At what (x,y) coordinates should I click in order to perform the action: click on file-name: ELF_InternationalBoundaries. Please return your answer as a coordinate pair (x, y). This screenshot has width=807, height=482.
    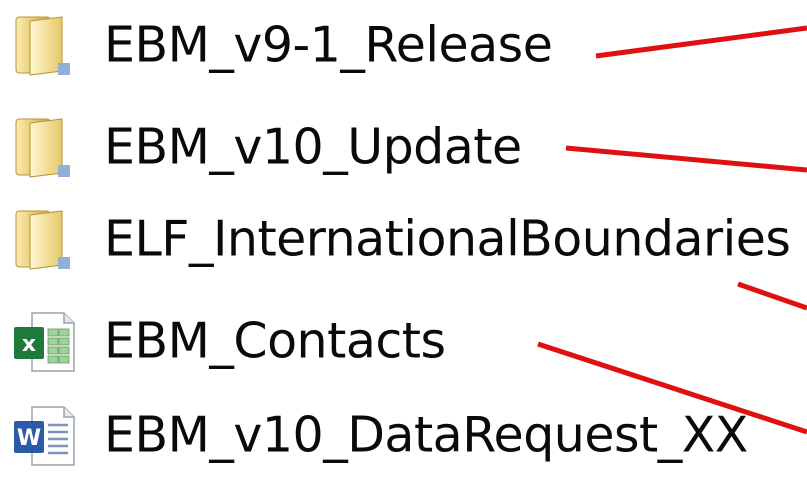
    Looking at the image, I should click on (447, 239).